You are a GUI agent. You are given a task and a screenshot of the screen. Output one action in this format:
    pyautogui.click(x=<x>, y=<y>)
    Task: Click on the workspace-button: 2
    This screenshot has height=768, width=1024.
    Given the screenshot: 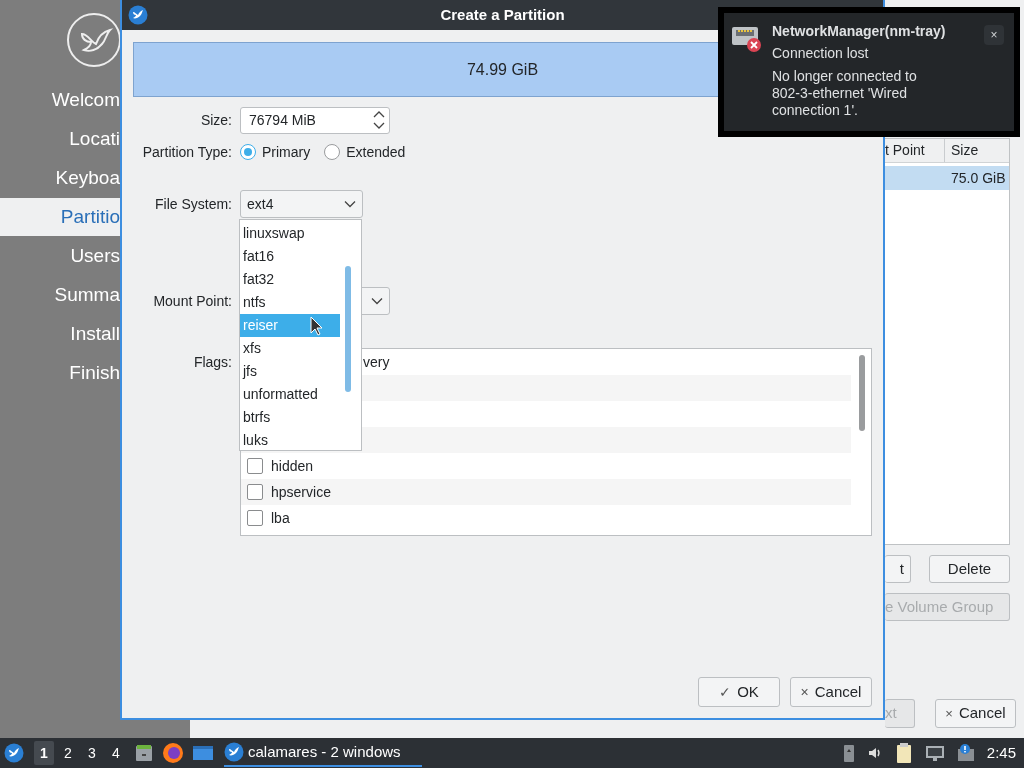 What is the action you would take?
    pyautogui.click(x=68, y=753)
    